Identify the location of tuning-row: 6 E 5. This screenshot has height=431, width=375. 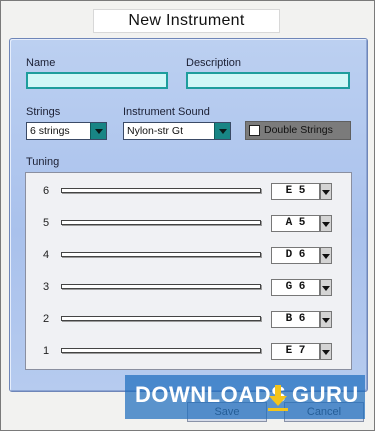
(188, 192).